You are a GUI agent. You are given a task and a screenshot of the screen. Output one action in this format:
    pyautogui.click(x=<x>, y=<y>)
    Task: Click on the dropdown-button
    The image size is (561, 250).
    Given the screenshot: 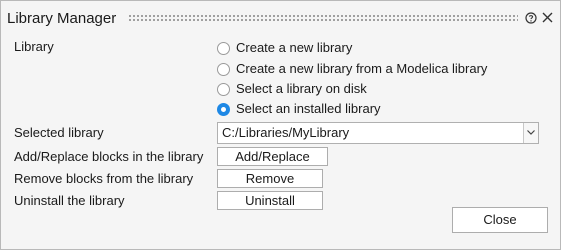 What is the action you would take?
    pyautogui.click(x=530, y=133)
    